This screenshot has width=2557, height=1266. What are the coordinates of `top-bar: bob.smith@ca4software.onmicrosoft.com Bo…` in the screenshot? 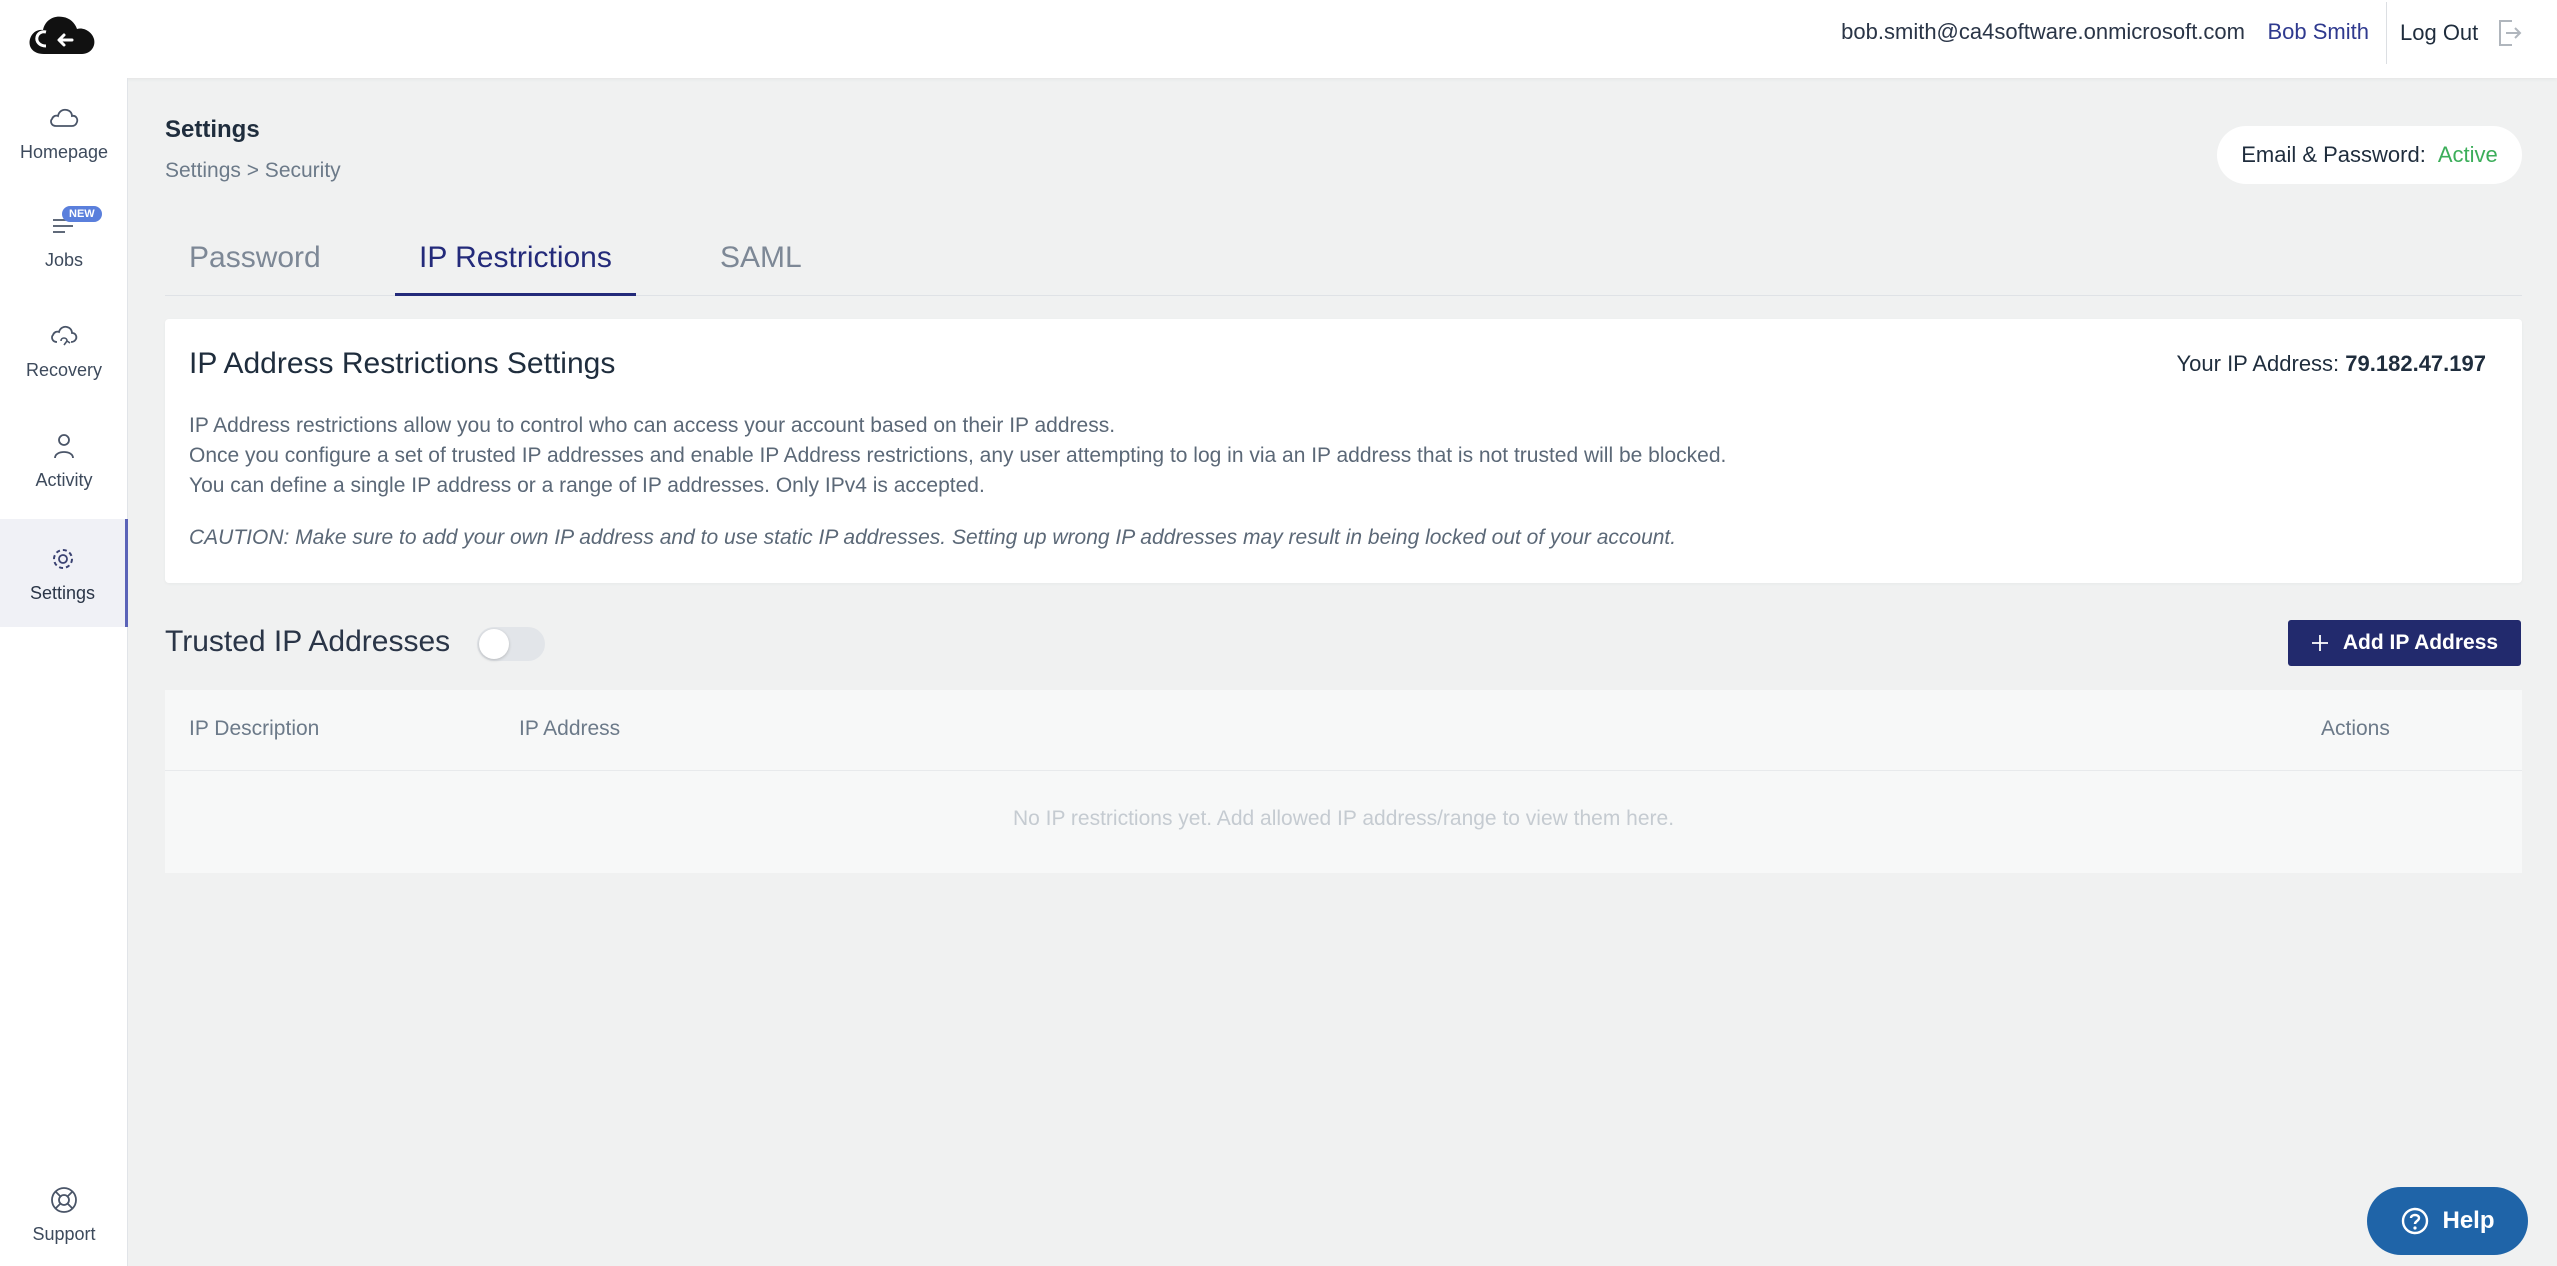 It's located at (1278, 39).